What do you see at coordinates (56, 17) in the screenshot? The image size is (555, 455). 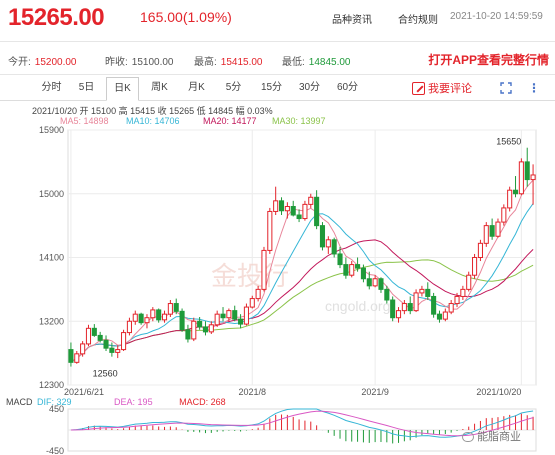 I see `current-price: 15265.00` at bounding box center [56, 17].